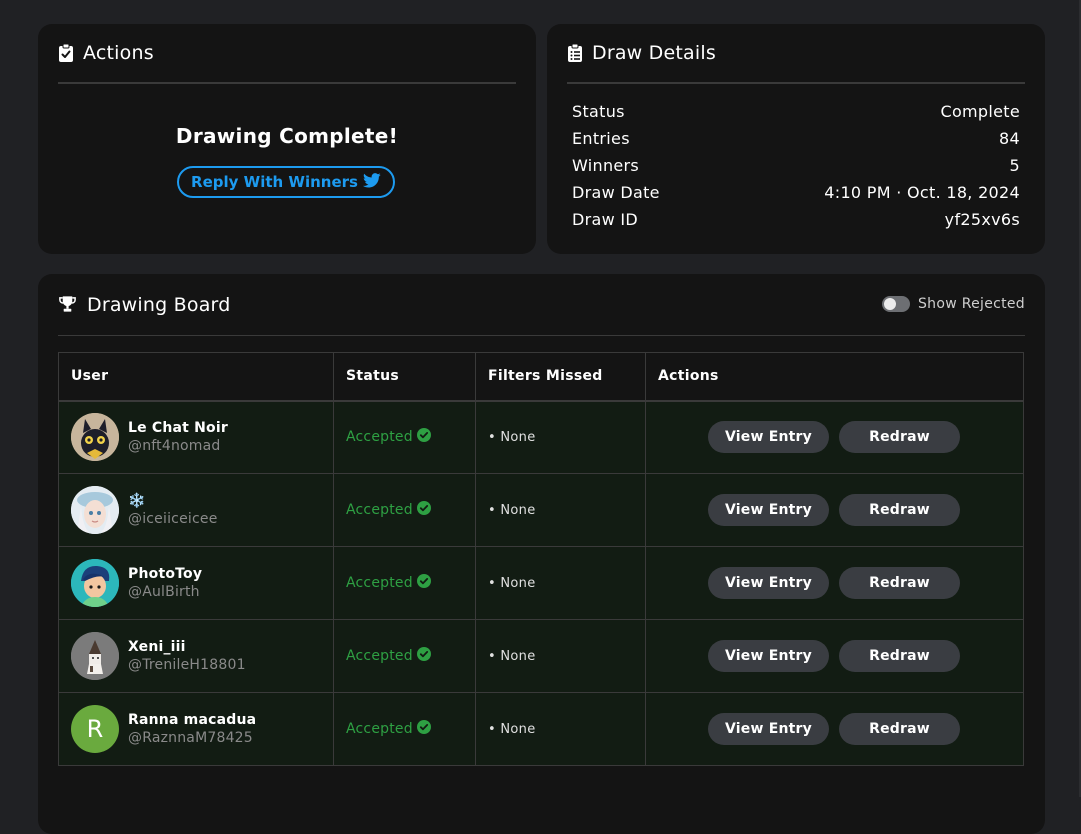 The height and width of the screenshot is (834, 1081). What do you see at coordinates (118, 53) in the screenshot?
I see `actions-title: Actions` at bounding box center [118, 53].